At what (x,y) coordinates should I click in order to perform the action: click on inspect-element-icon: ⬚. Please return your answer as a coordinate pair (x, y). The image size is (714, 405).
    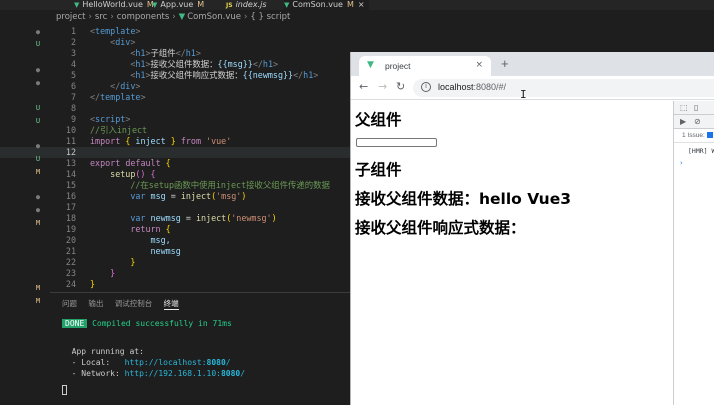
    Looking at the image, I should click on (684, 107).